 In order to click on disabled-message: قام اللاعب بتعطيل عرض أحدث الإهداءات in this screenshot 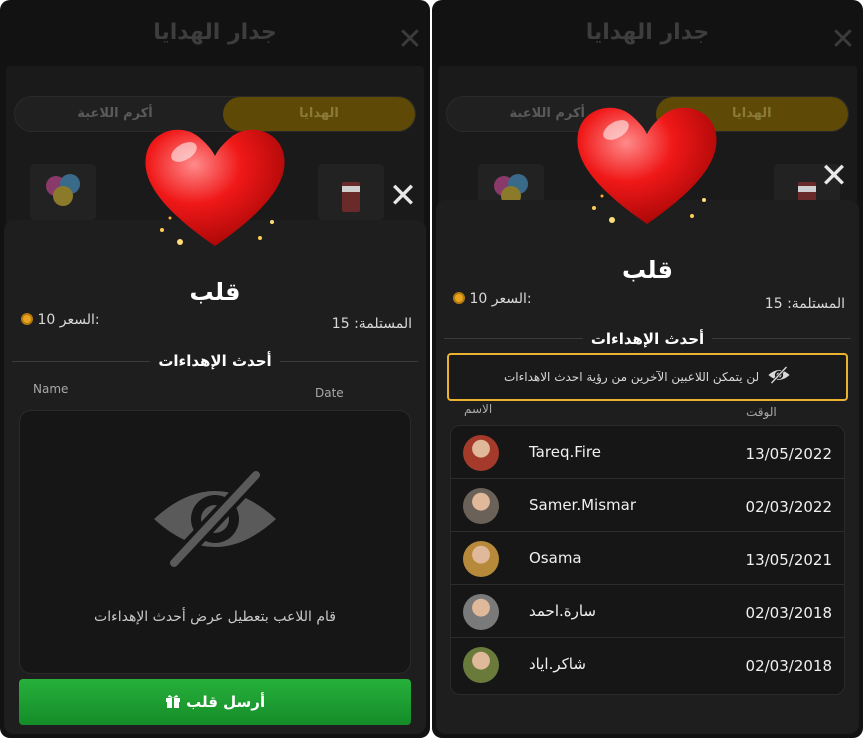, I will do `click(215, 617)`.